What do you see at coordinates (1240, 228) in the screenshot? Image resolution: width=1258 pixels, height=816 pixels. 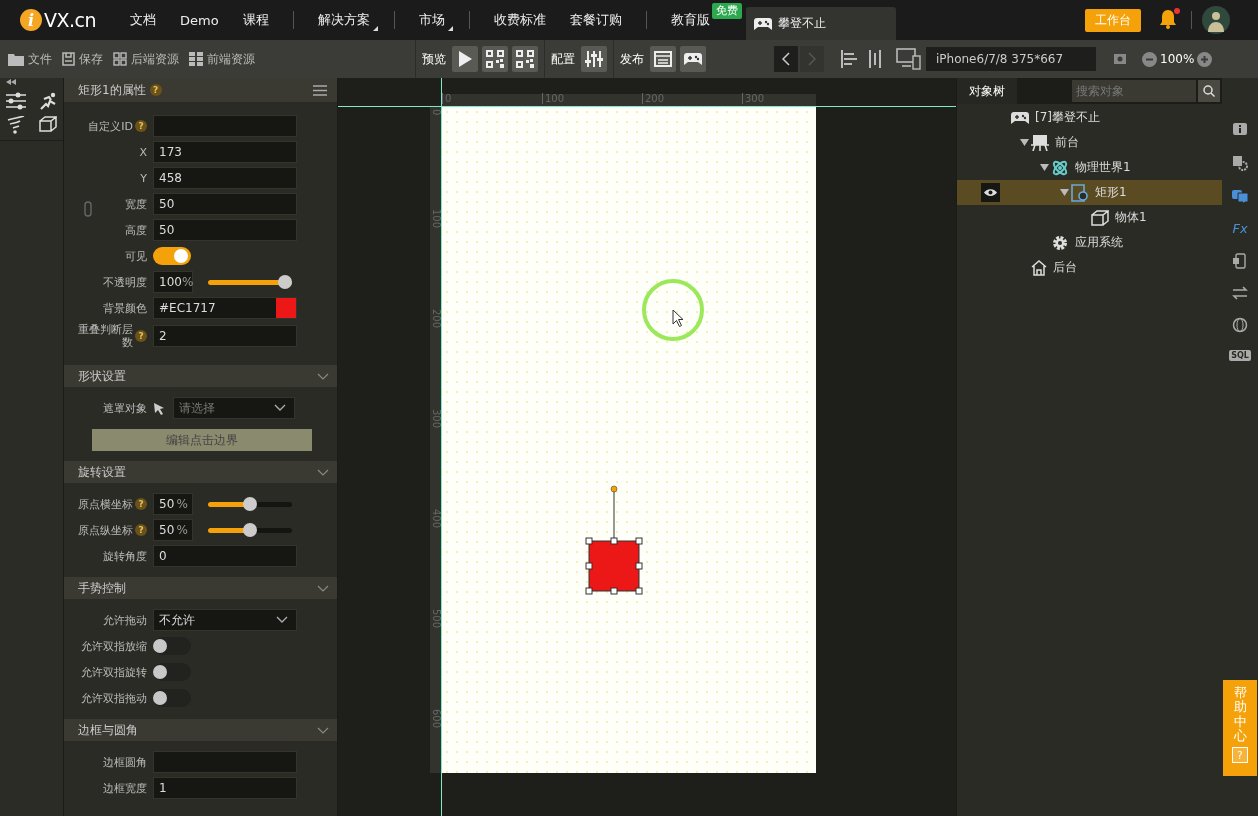 I see `function-icon: Fx` at bounding box center [1240, 228].